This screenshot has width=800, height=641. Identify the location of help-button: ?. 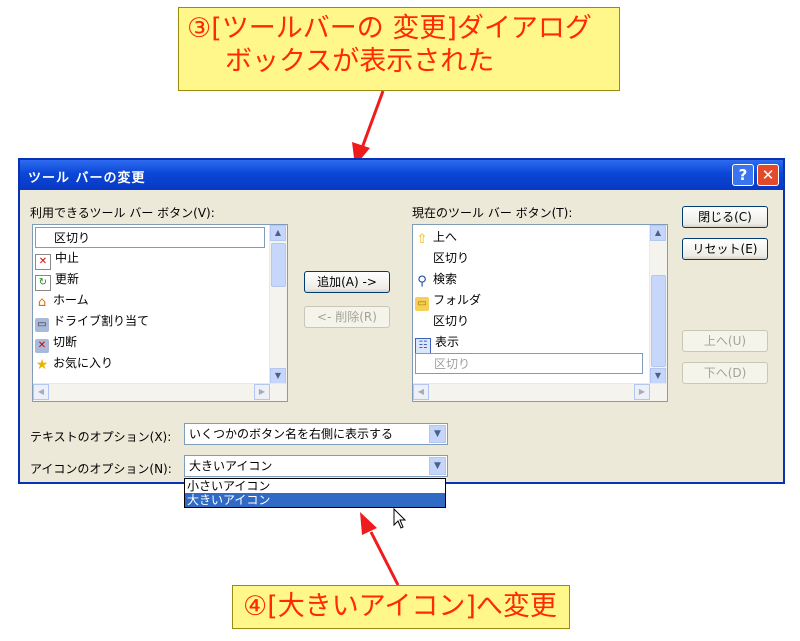
(743, 175).